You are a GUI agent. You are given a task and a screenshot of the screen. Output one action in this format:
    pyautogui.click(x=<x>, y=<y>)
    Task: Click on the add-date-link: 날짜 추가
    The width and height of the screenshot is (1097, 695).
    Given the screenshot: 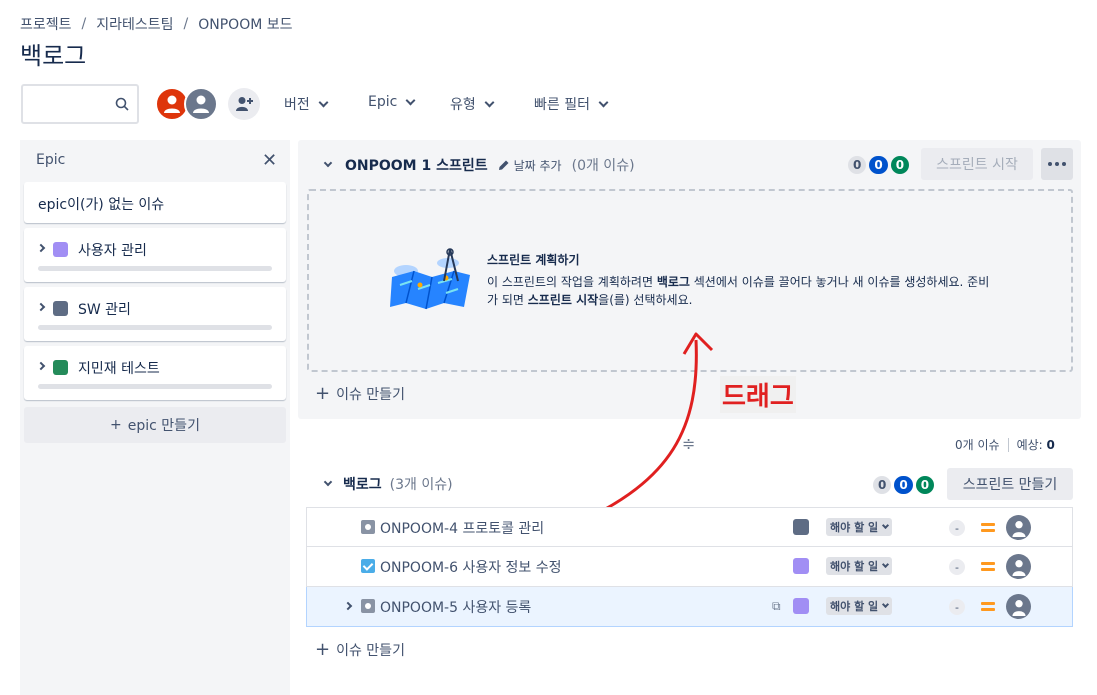 What is the action you would take?
    pyautogui.click(x=530, y=165)
    